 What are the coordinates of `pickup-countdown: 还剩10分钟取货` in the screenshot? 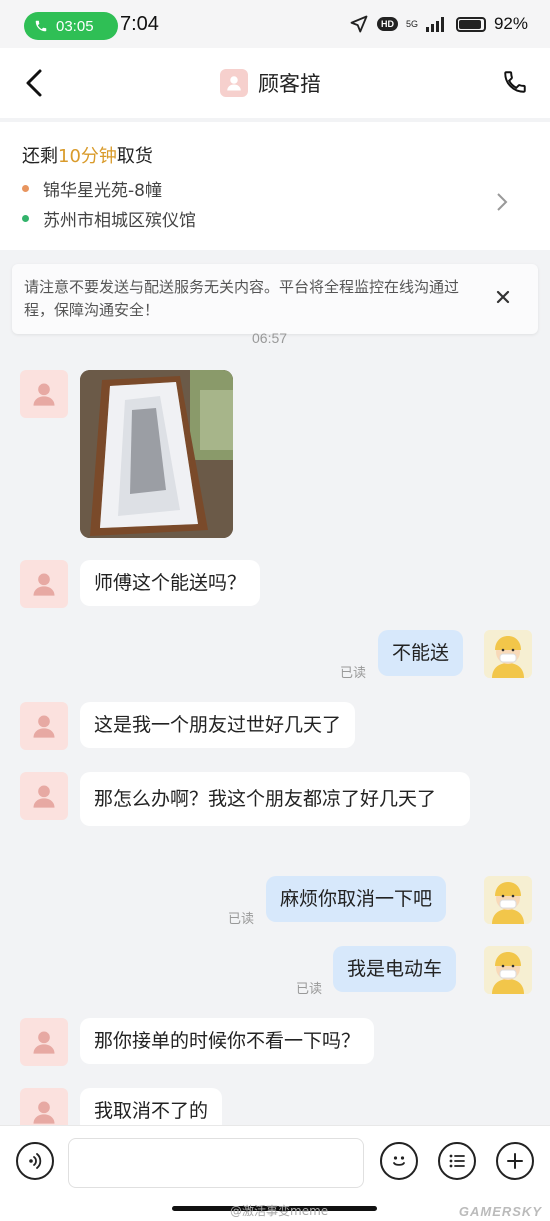 It's located at (87, 155).